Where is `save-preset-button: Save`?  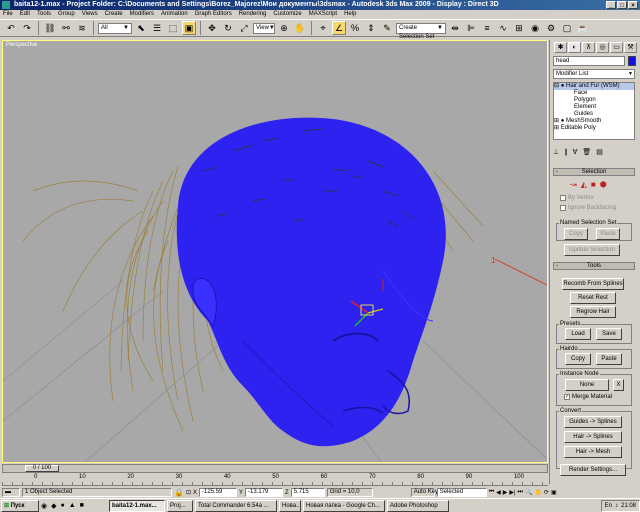
save-preset-button: Save is located at coordinates (609, 334).